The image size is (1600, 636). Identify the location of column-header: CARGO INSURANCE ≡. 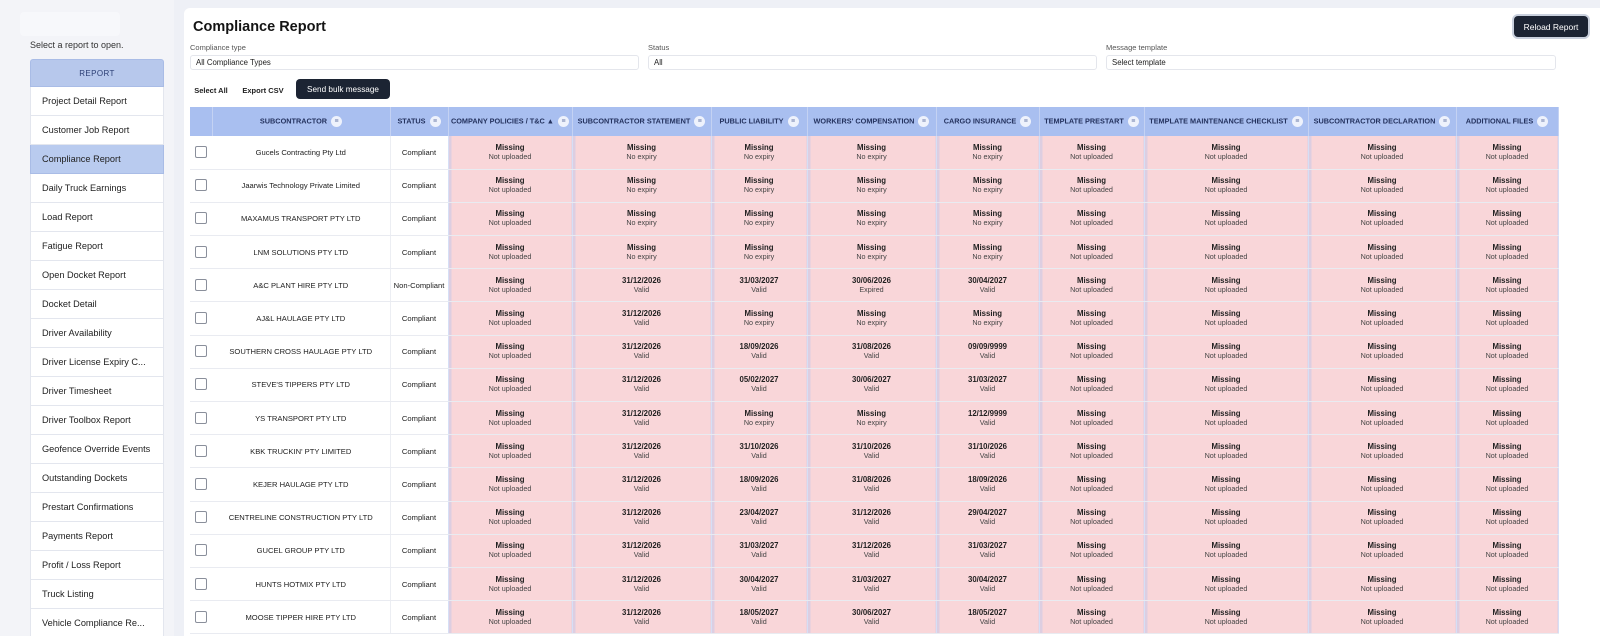
(988, 121).